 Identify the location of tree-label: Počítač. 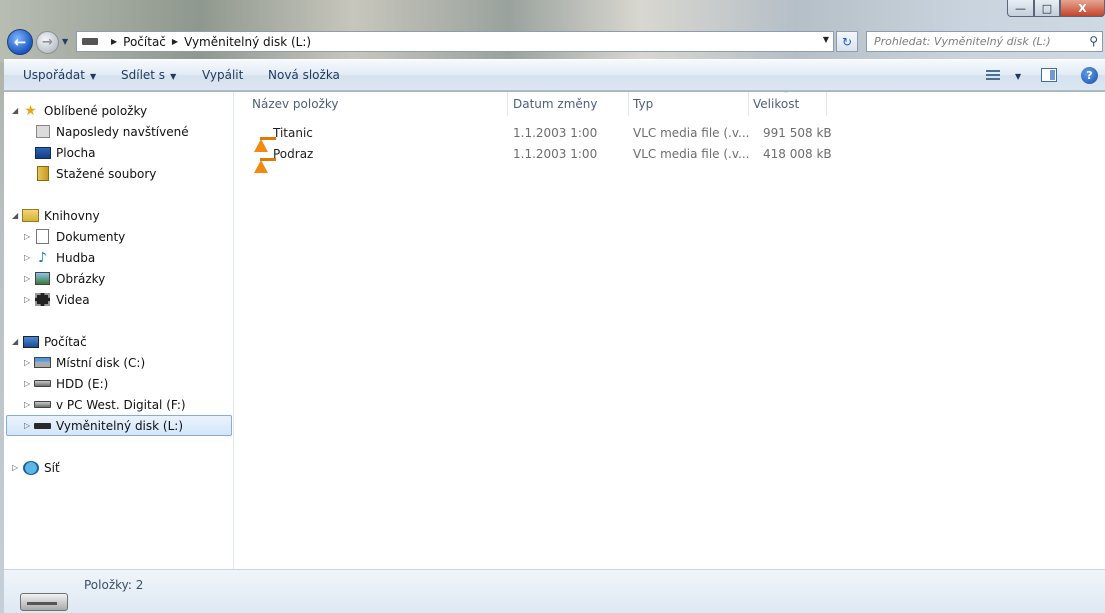
(65, 341).